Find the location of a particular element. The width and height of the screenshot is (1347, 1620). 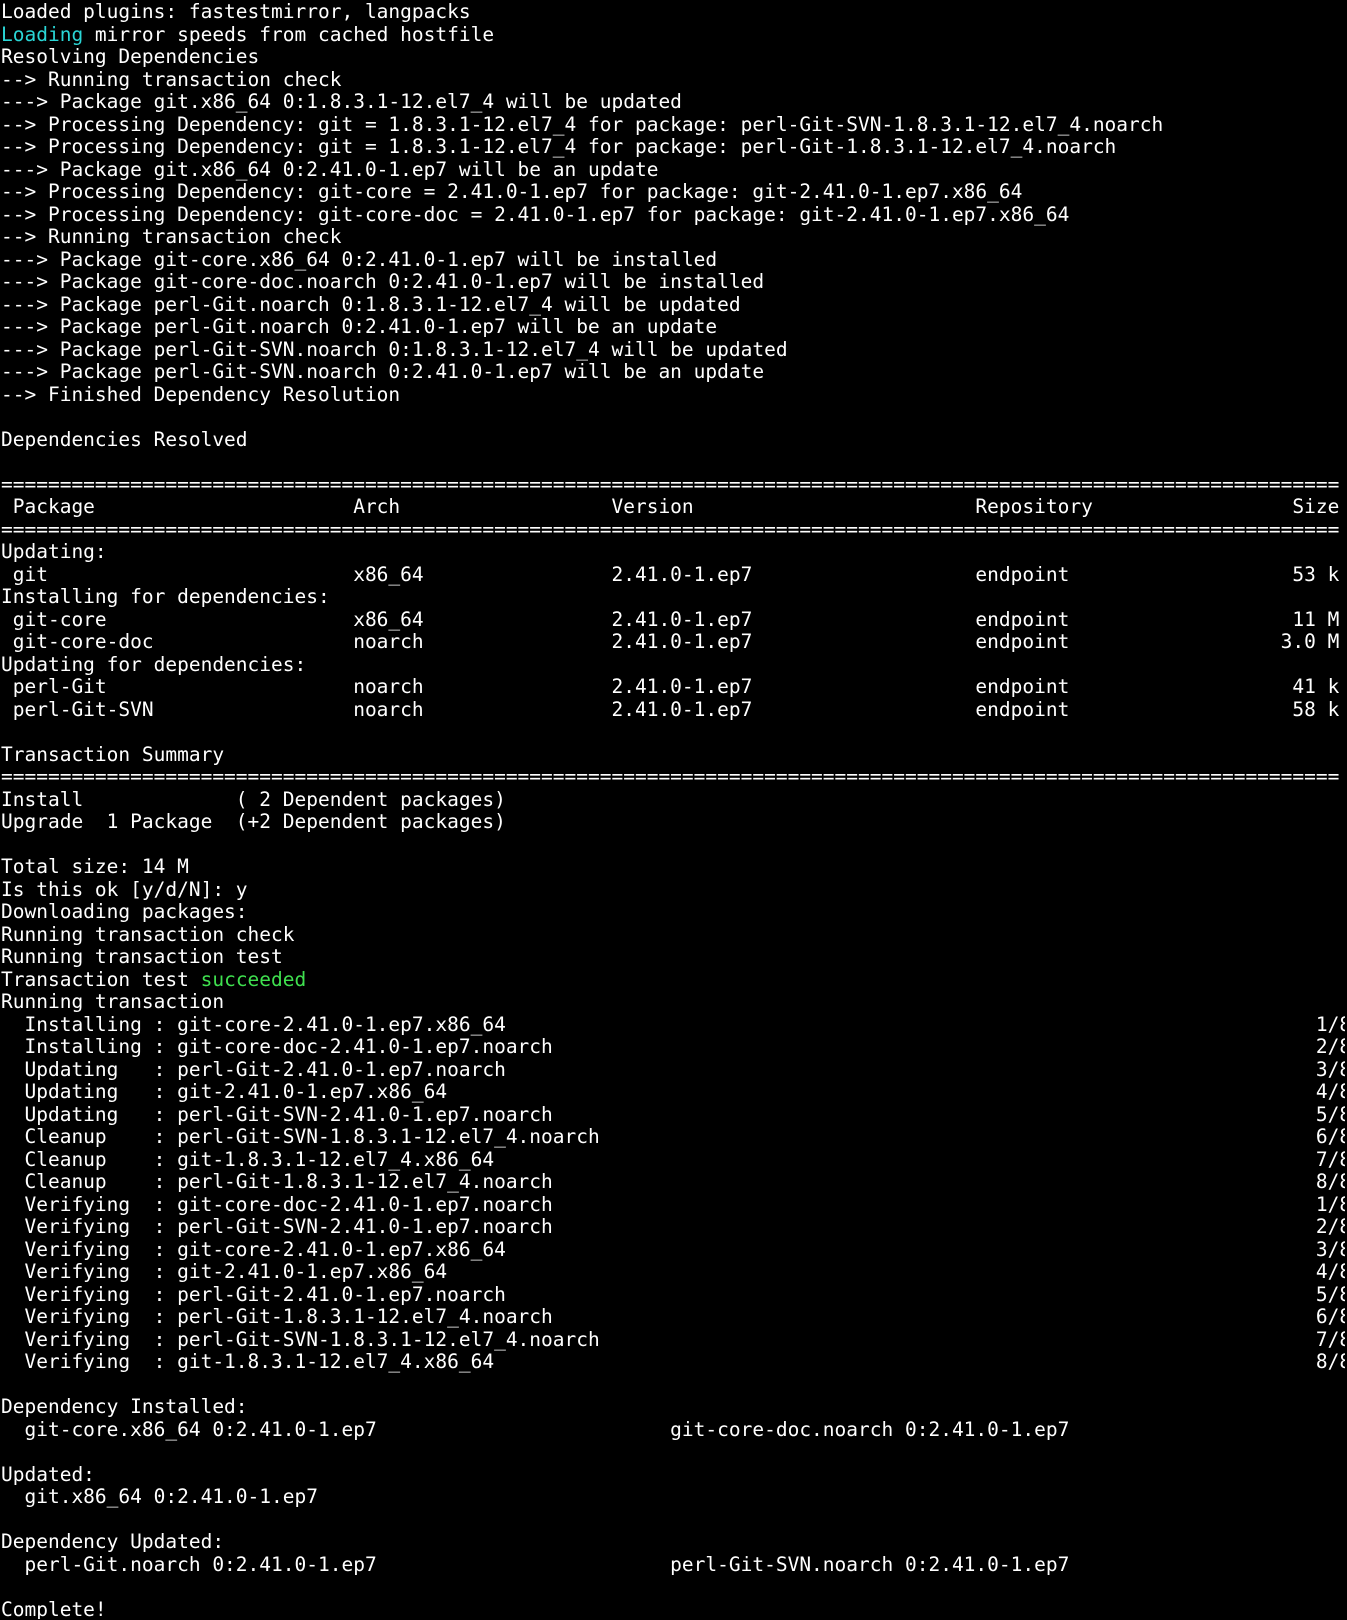

terminal-line: Package Arch Version Repository Size is located at coordinates (670, 507).